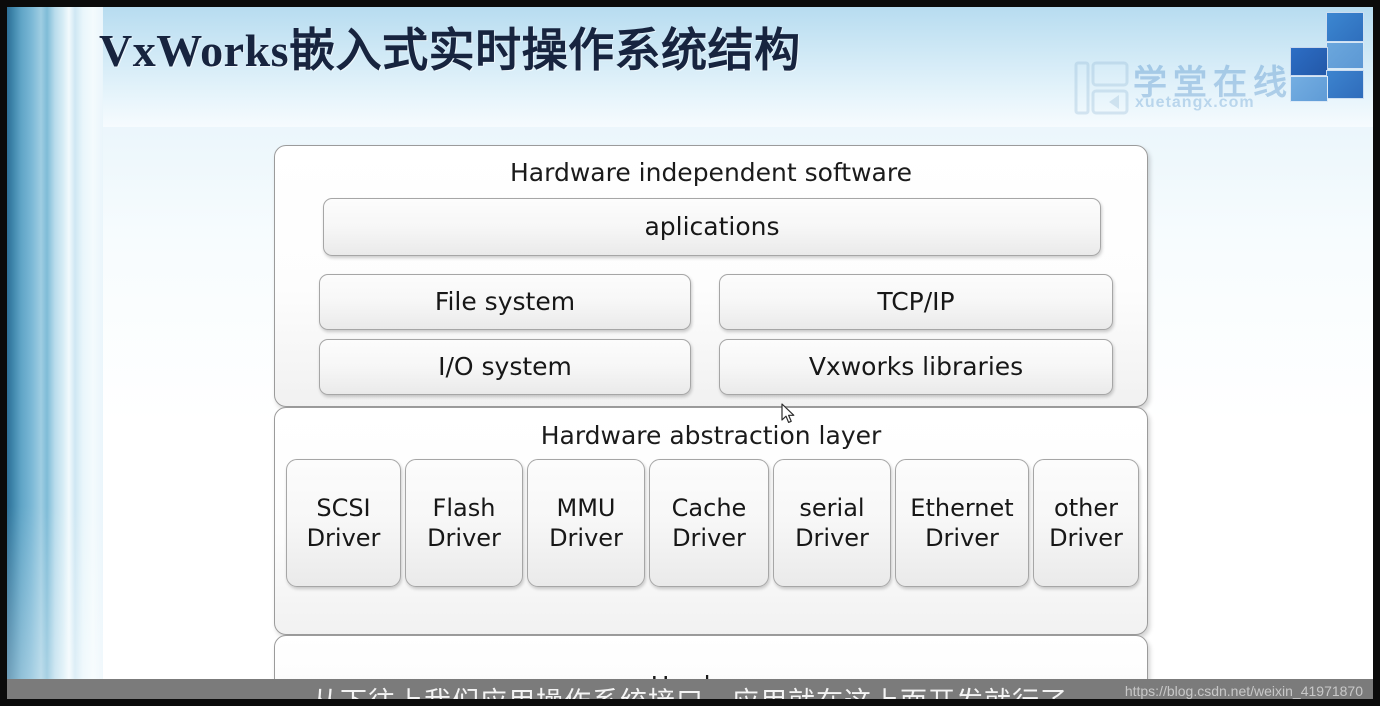  Describe the element at coordinates (1086, 508) in the screenshot. I see `box-other-driver-line1: other` at that location.